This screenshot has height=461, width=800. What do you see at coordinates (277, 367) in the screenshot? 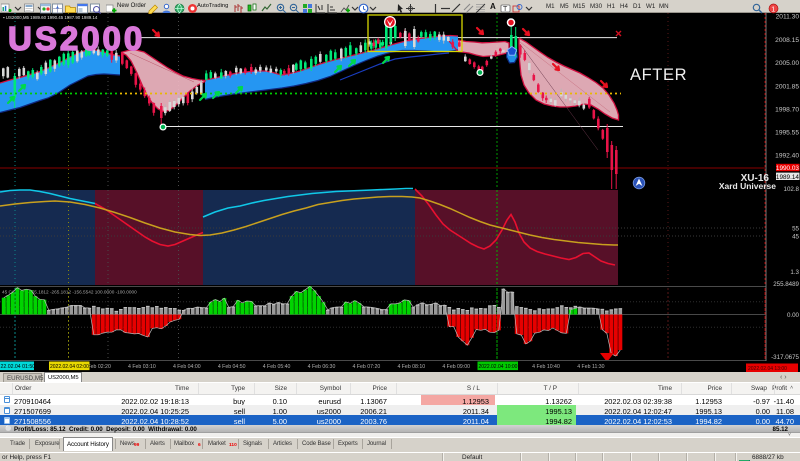
I see `svg-text: 4 Feb 05:40` at bounding box center [277, 367].